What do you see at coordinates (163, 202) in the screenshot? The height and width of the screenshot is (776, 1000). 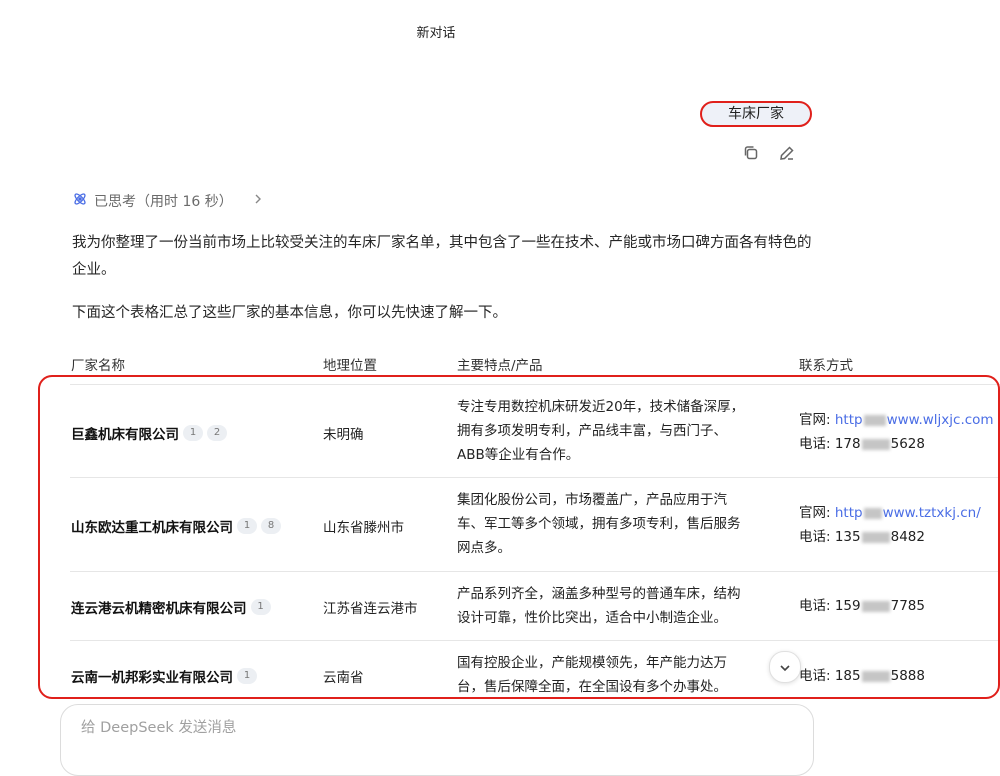 I see `thinking-label: 已思考（用时 16 秒）` at bounding box center [163, 202].